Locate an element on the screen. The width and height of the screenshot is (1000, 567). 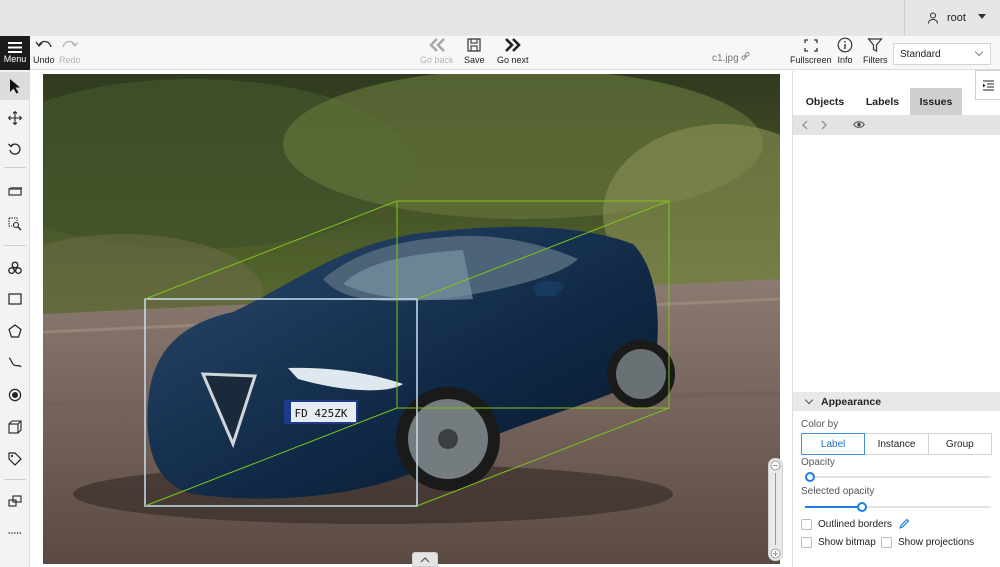
color-by-label: Color by is located at coordinates (820, 424).